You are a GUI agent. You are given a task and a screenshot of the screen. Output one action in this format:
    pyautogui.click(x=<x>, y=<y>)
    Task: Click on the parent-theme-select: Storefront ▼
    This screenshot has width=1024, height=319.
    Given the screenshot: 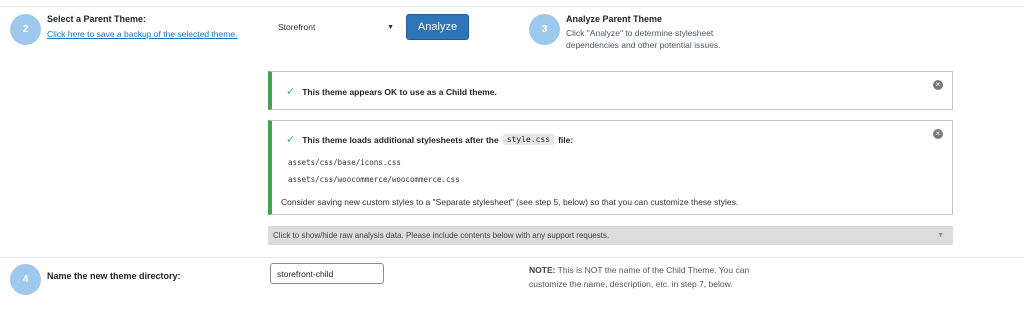 What is the action you would take?
    pyautogui.click(x=336, y=27)
    